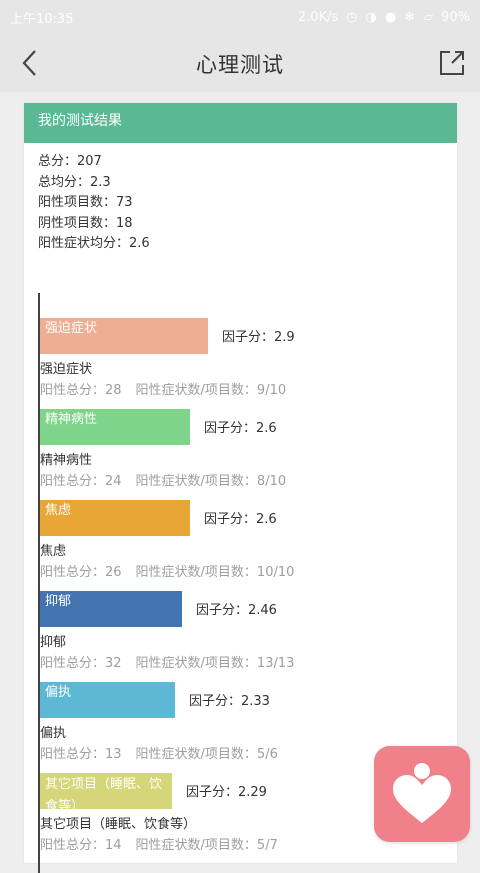 The width and height of the screenshot is (480, 873). What do you see at coordinates (318, 17) in the screenshot?
I see `net-speed: 2.0K/s` at bounding box center [318, 17].